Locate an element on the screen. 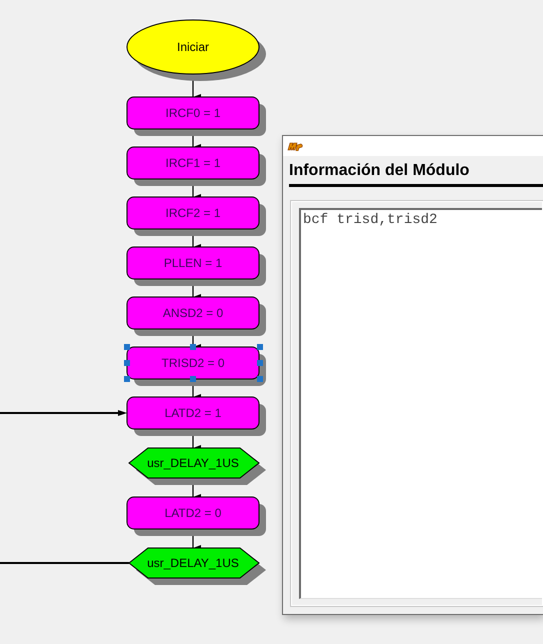 Image resolution: width=543 pixels, height=644 pixels. panel-title: Información del Módulo is located at coordinates (379, 171).